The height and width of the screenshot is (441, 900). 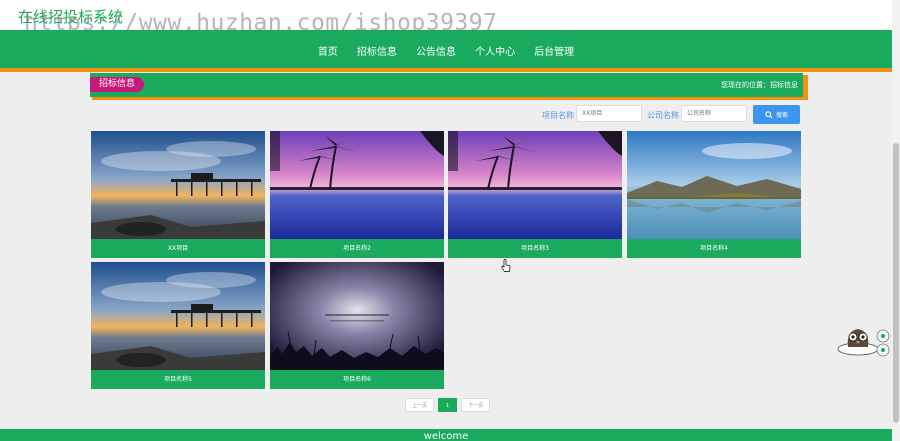 What do you see at coordinates (357, 379) in the screenshot?
I see `project-caption: 项目名称6` at bounding box center [357, 379].